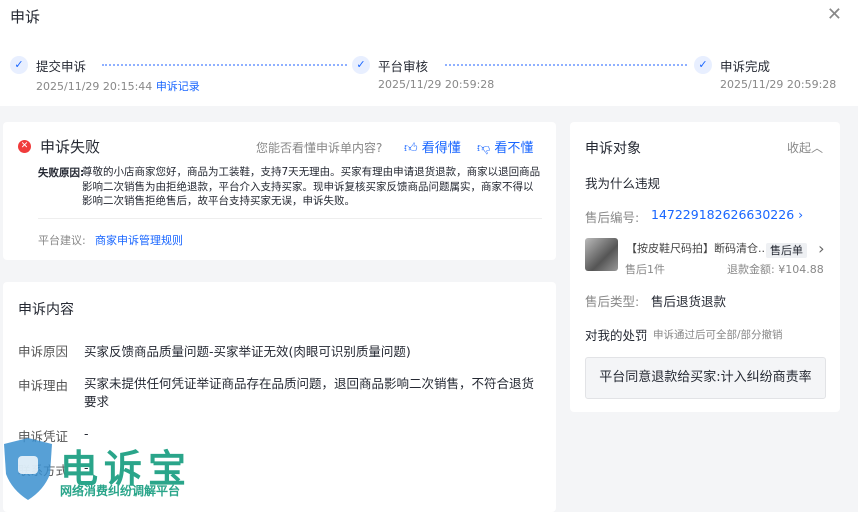 The image size is (858, 512). What do you see at coordinates (25, 17) in the screenshot?
I see `page-title: 申诉` at bounding box center [25, 17].